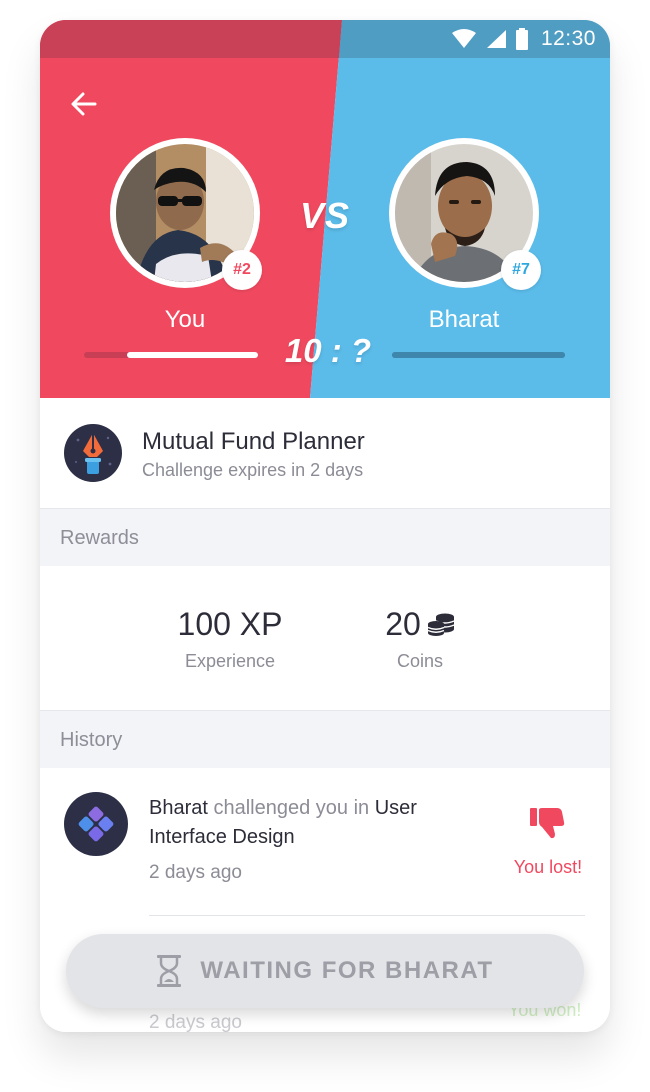  Describe the element at coordinates (403, 624) in the screenshot. I see `reward-coins-value: 20` at that location.